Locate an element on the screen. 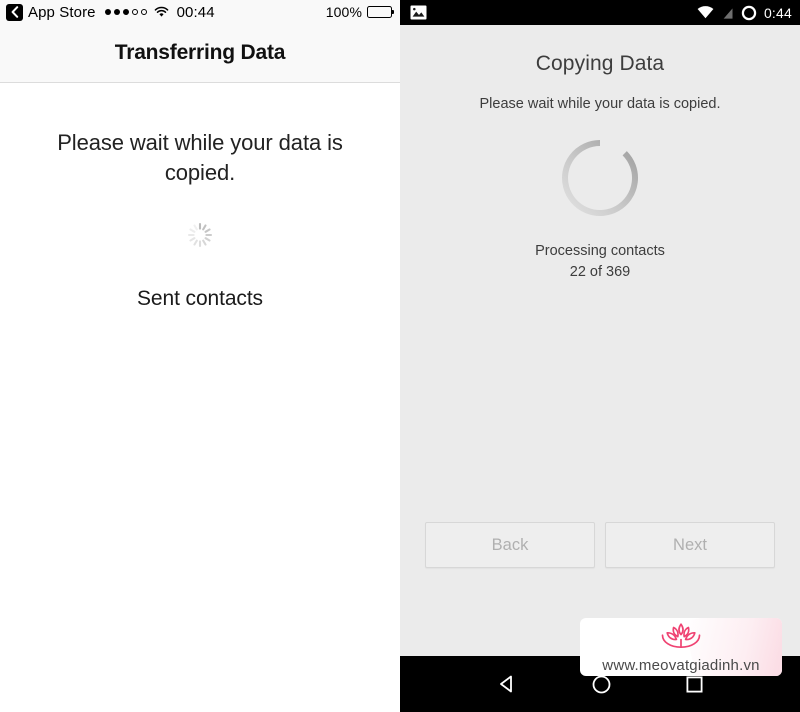  chevron-left-icon is located at coordinates (14, 12).